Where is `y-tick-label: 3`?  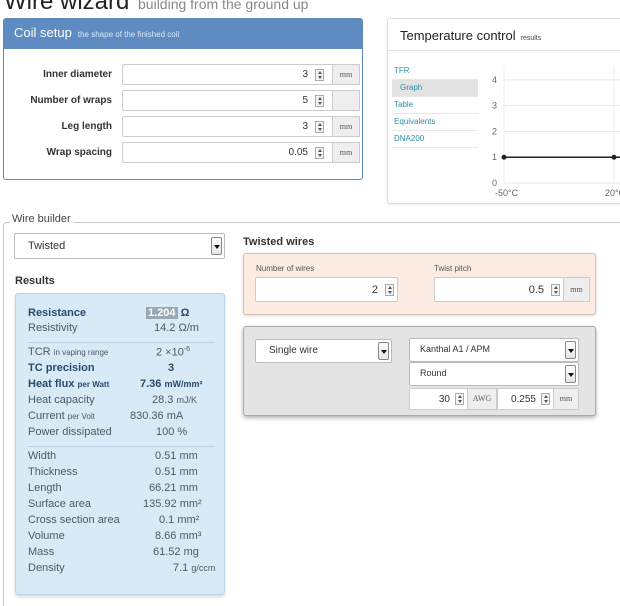 y-tick-label: 3 is located at coordinates (494, 106).